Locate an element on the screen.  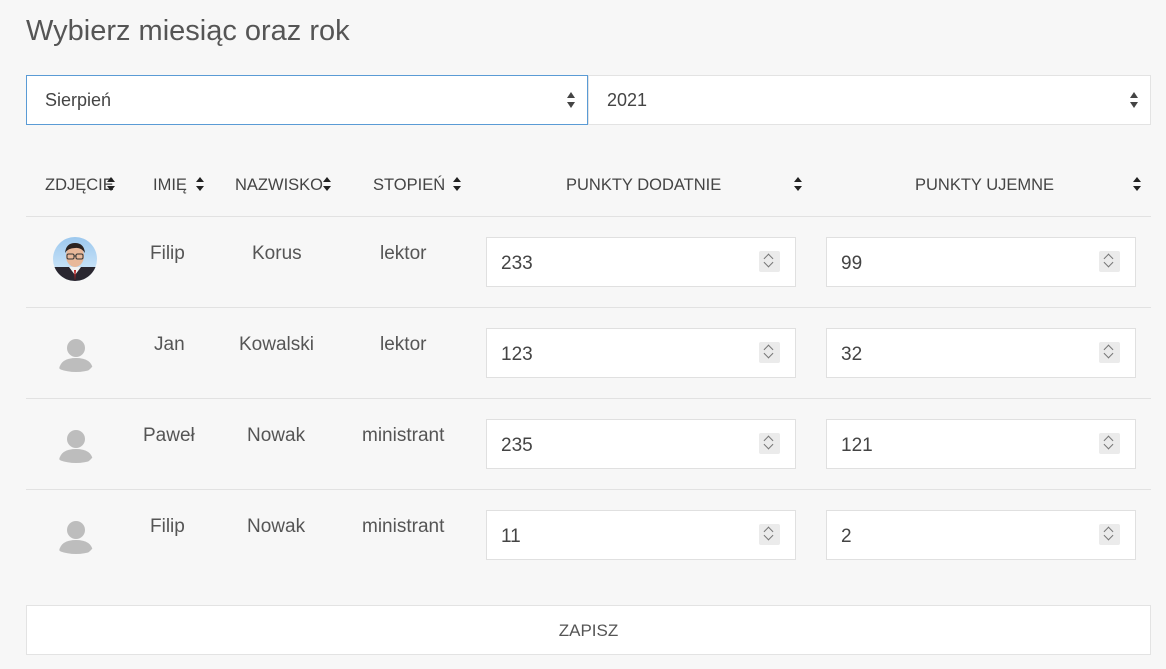
positive-points-input: 11 is located at coordinates (641, 535).